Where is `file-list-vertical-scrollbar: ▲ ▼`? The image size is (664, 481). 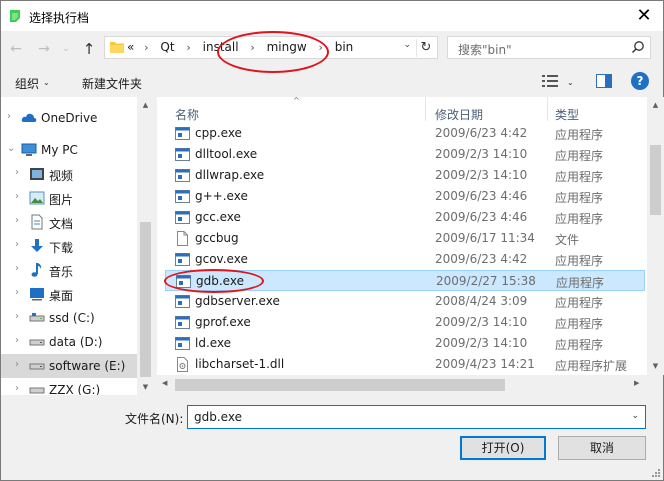
file-list-vertical-scrollbar: ▲ ▼ is located at coordinates (655, 236).